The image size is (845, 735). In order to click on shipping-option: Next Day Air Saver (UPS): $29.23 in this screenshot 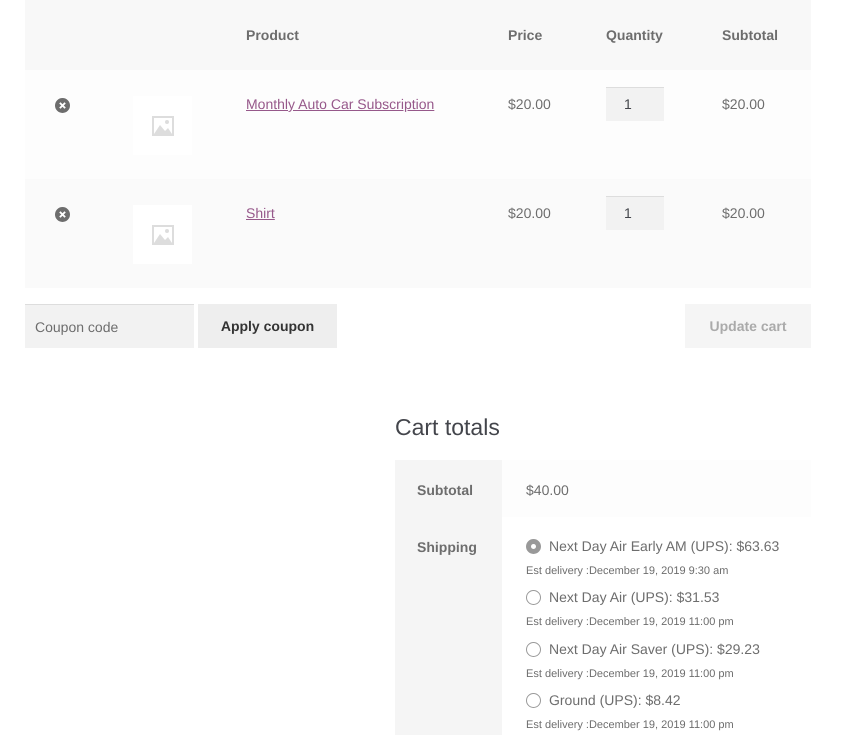, I will do `click(668, 649)`.